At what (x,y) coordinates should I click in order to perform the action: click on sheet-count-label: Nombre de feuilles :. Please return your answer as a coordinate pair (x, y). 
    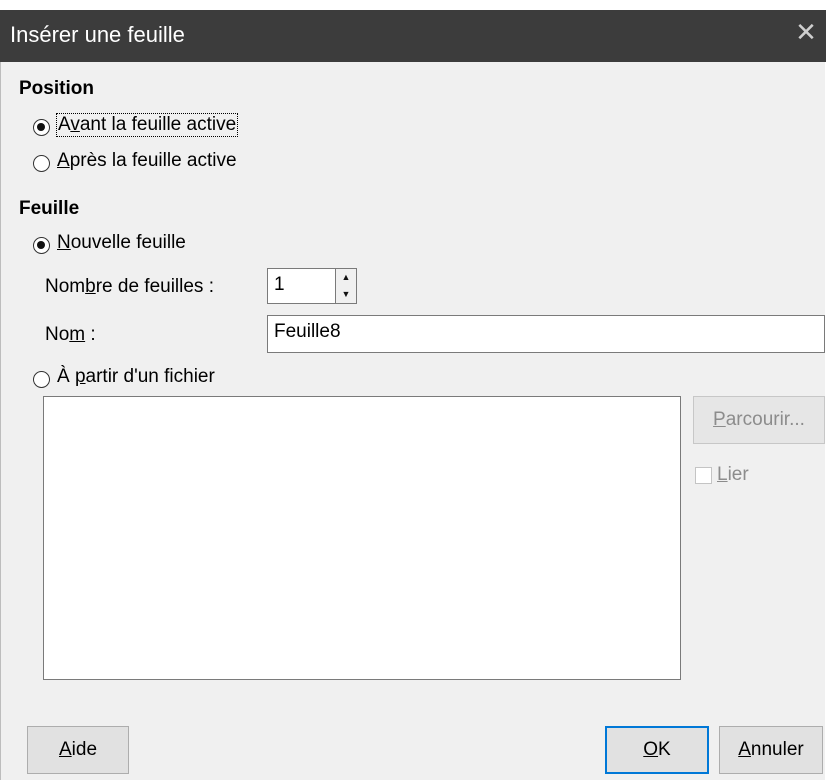
    Looking at the image, I should click on (129, 286).